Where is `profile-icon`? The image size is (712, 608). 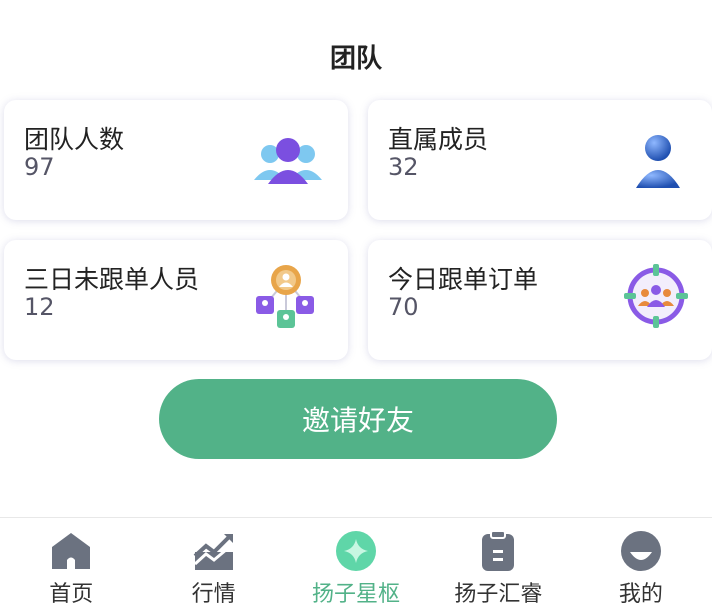
profile-icon is located at coordinates (640, 551).